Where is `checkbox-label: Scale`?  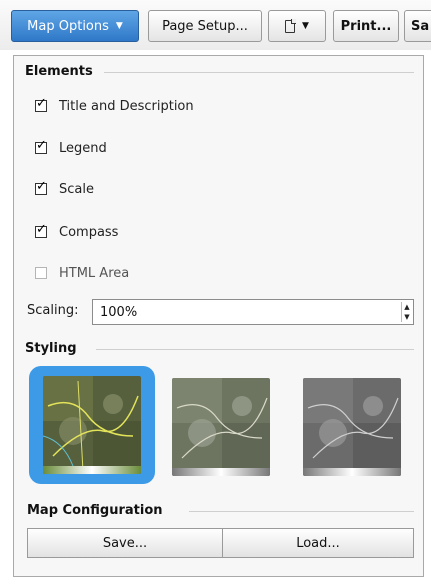 checkbox-label: Scale is located at coordinates (76, 189).